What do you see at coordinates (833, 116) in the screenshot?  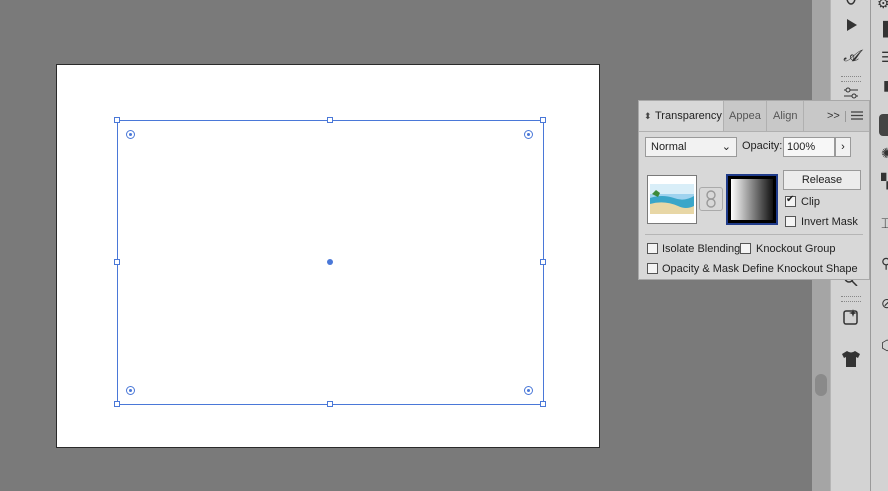 I see `tab-overflow-button: >>` at bounding box center [833, 116].